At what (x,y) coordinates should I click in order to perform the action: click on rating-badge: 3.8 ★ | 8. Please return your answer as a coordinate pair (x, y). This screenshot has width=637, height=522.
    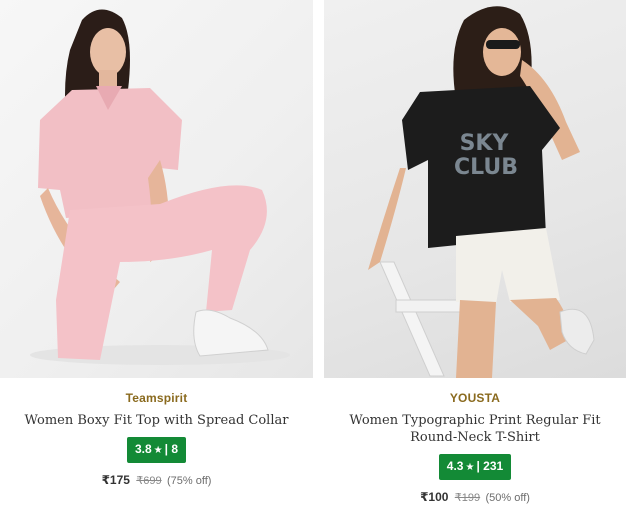
    Looking at the image, I should click on (156, 450).